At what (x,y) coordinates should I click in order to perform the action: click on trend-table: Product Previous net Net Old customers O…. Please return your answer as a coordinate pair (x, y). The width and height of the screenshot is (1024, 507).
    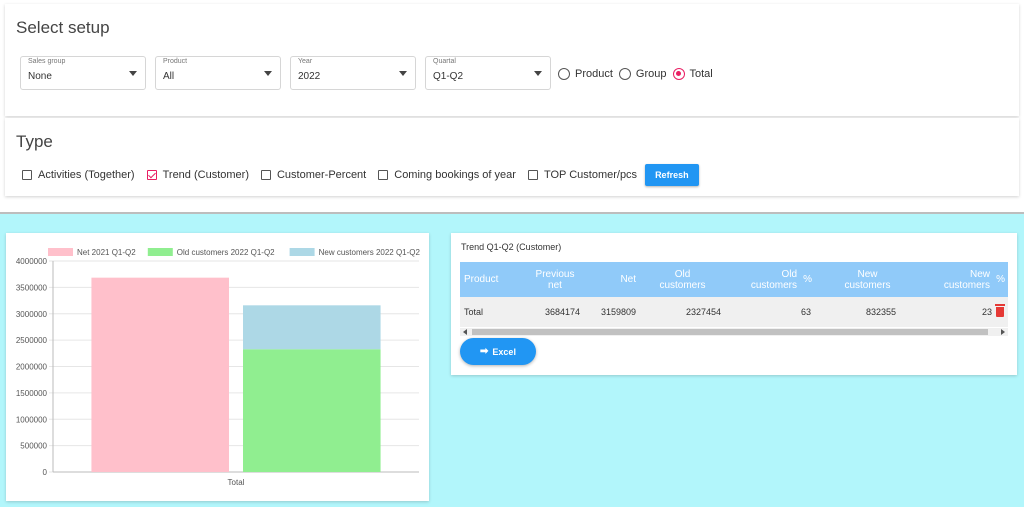
    Looking at the image, I should click on (734, 294).